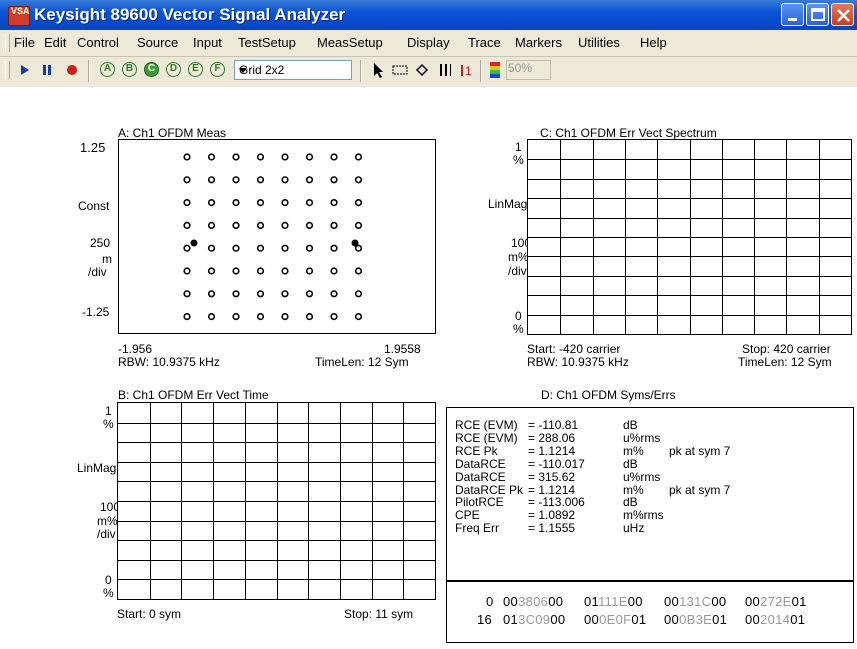 The height and width of the screenshot is (649, 857). Describe the element at coordinates (93, 206) in the screenshot. I see `trace-a-y-format: Const` at that location.